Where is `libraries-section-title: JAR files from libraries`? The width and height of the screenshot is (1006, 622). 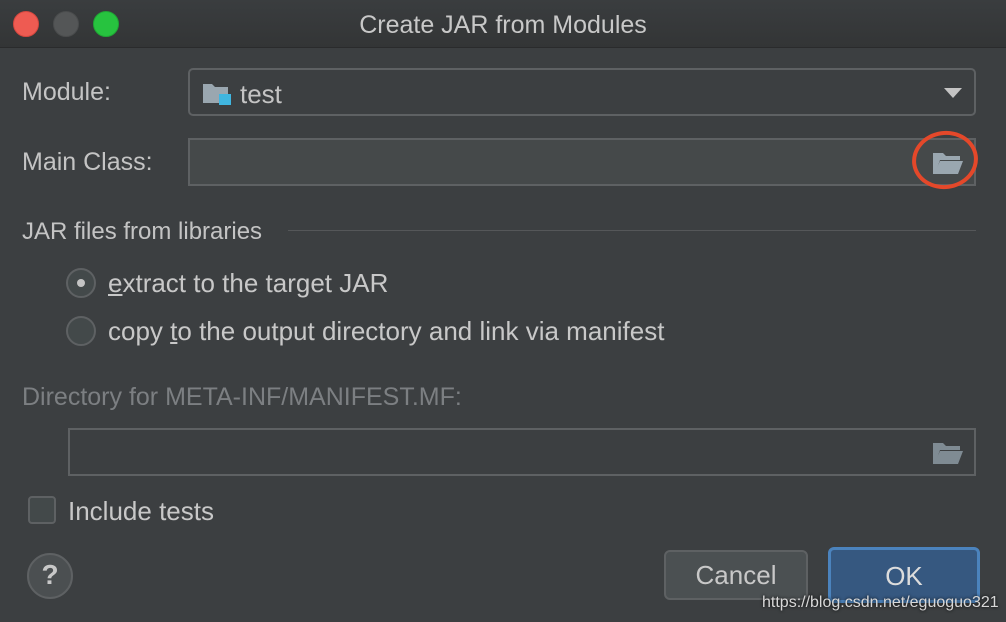
libraries-section-title: JAR files from libraries is located at coordinates (142, 231).